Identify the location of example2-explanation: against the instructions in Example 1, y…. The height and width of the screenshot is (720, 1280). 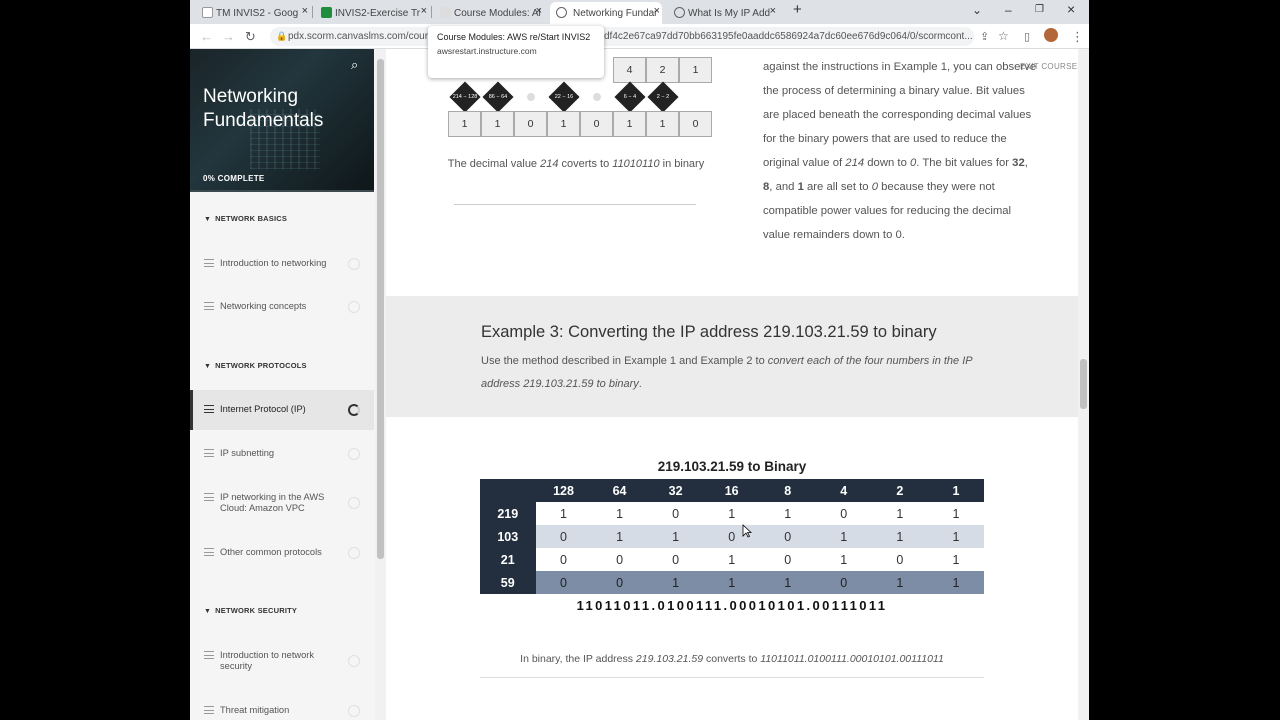
(900, 151).